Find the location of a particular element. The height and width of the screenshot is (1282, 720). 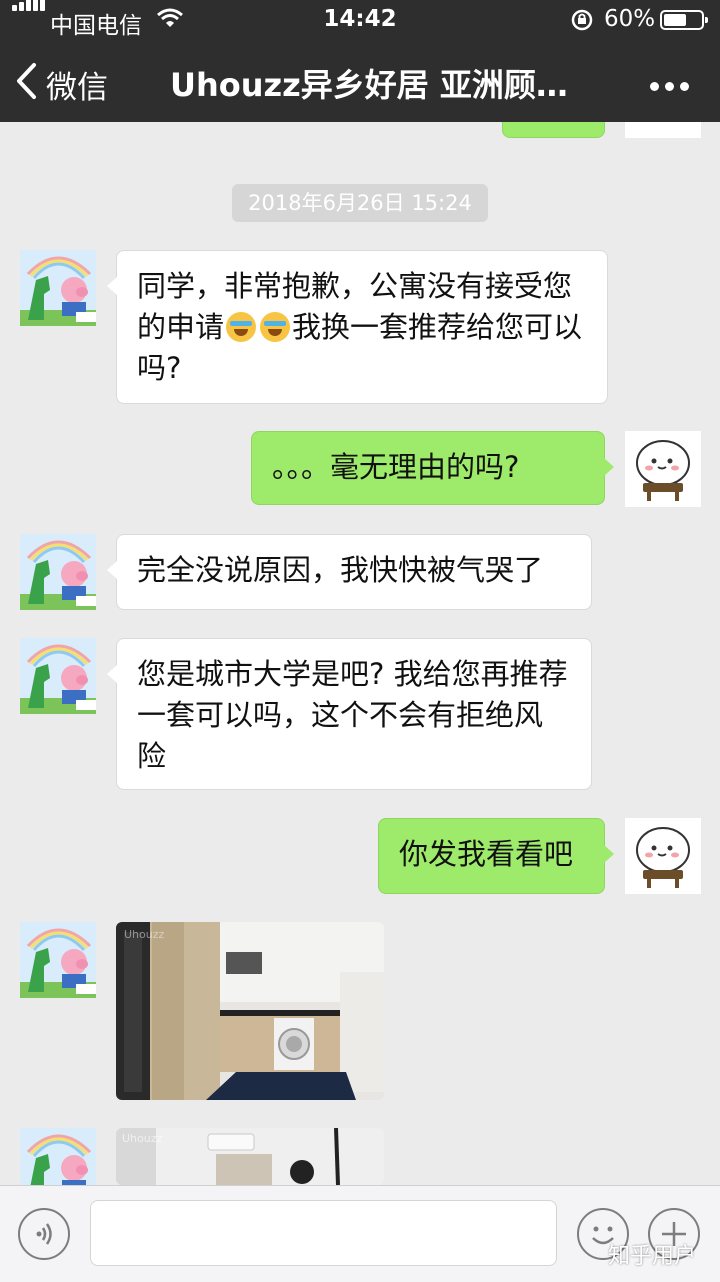

battery-icon is located at coordinates (684, 20).